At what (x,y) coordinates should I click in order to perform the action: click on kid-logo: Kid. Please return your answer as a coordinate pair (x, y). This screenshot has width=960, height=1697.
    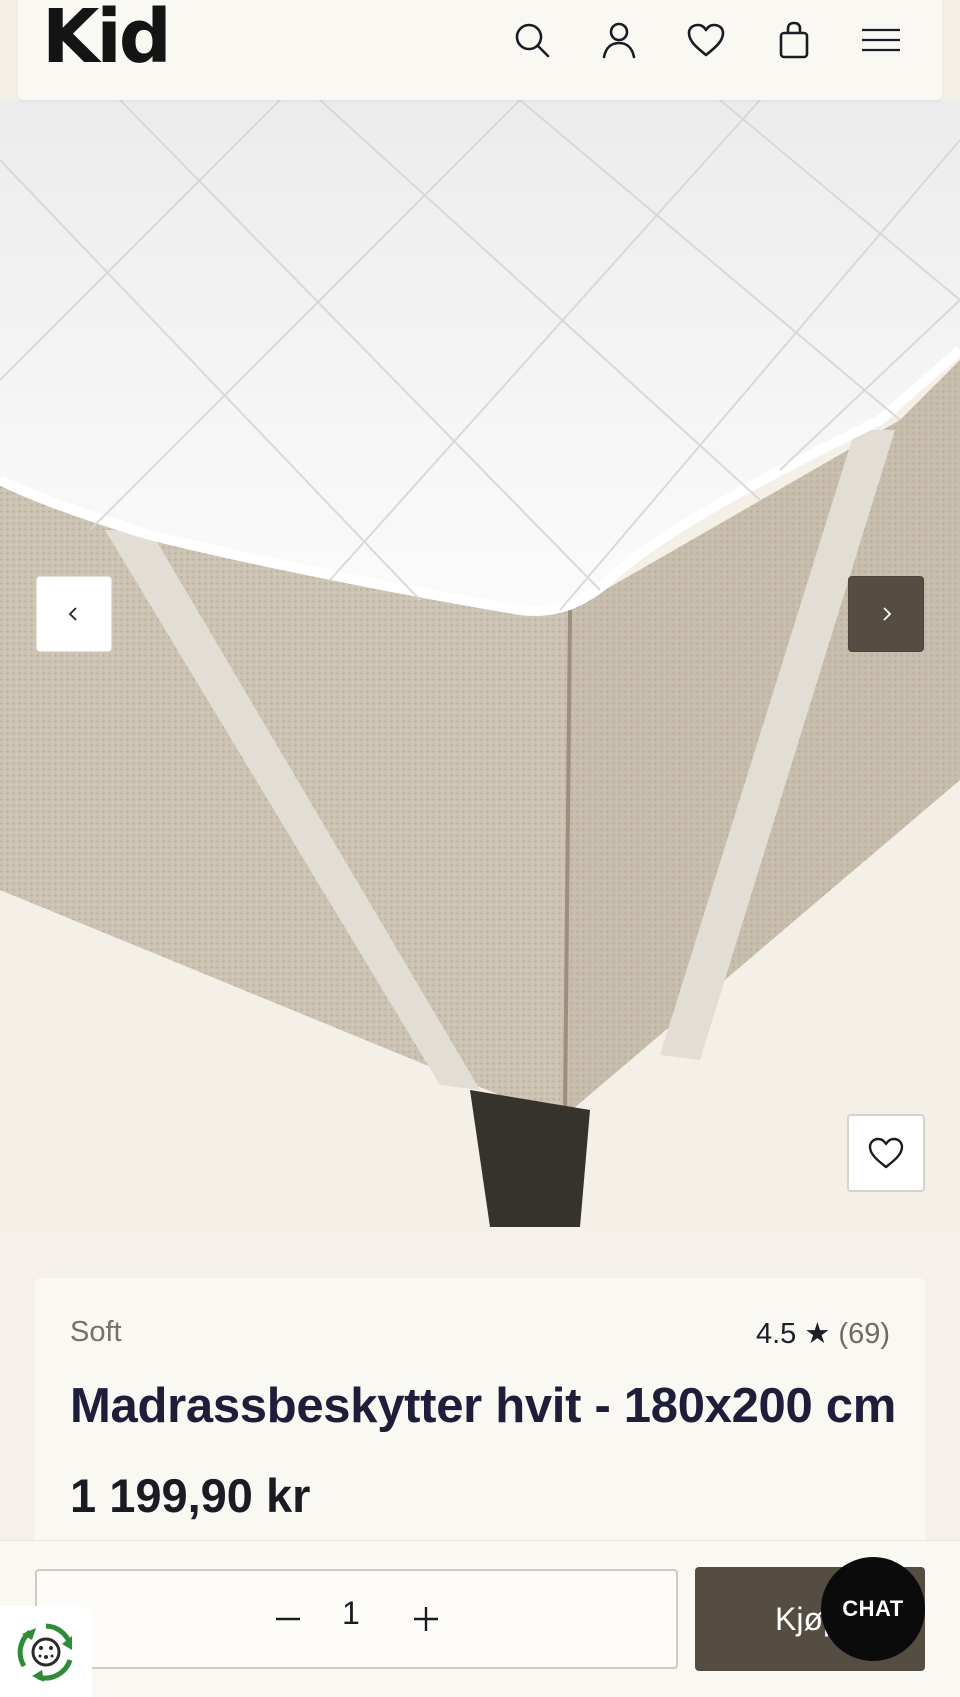
    Looking at the image, I should click on (107, 40).